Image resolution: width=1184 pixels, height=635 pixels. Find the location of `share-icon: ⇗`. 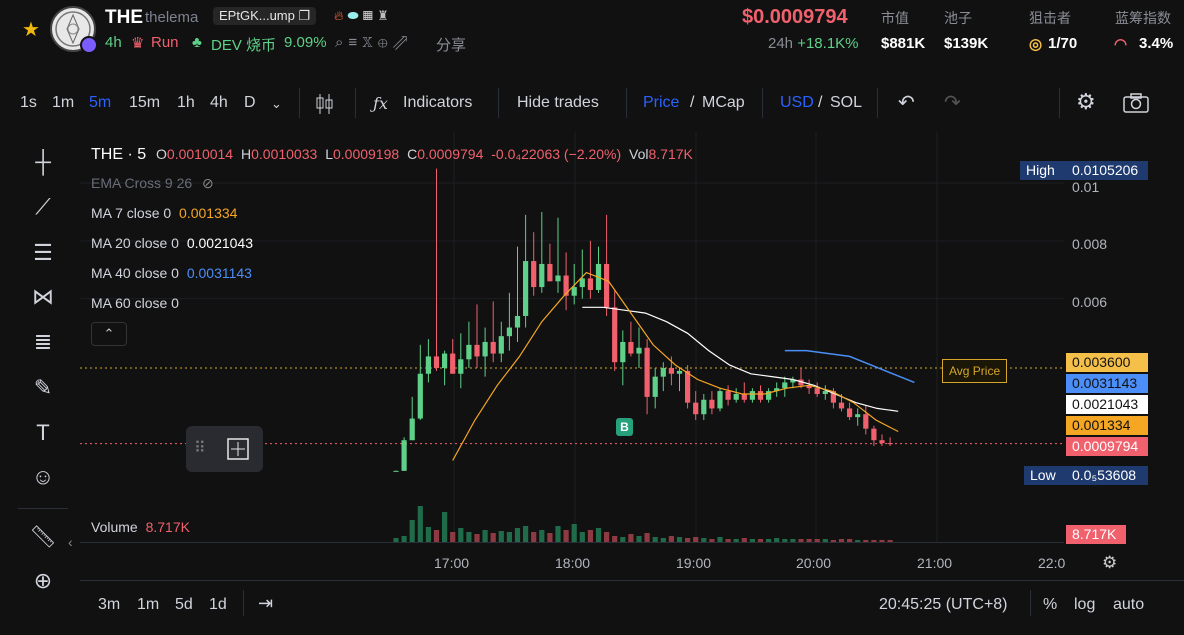

share-icon: ⇗ is located at coordinates (403, 42).